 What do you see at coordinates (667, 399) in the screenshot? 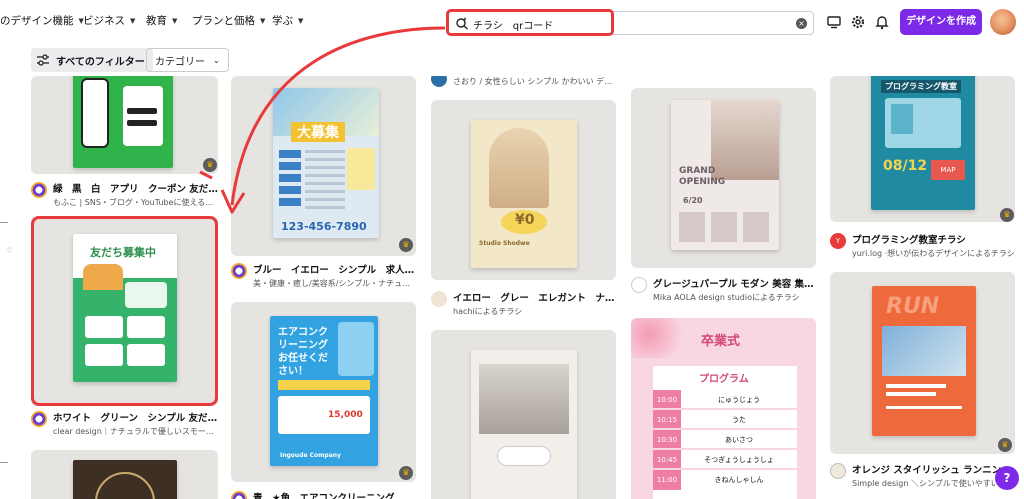
I see `program-time: 10:00` at bounding box center [667, 399].